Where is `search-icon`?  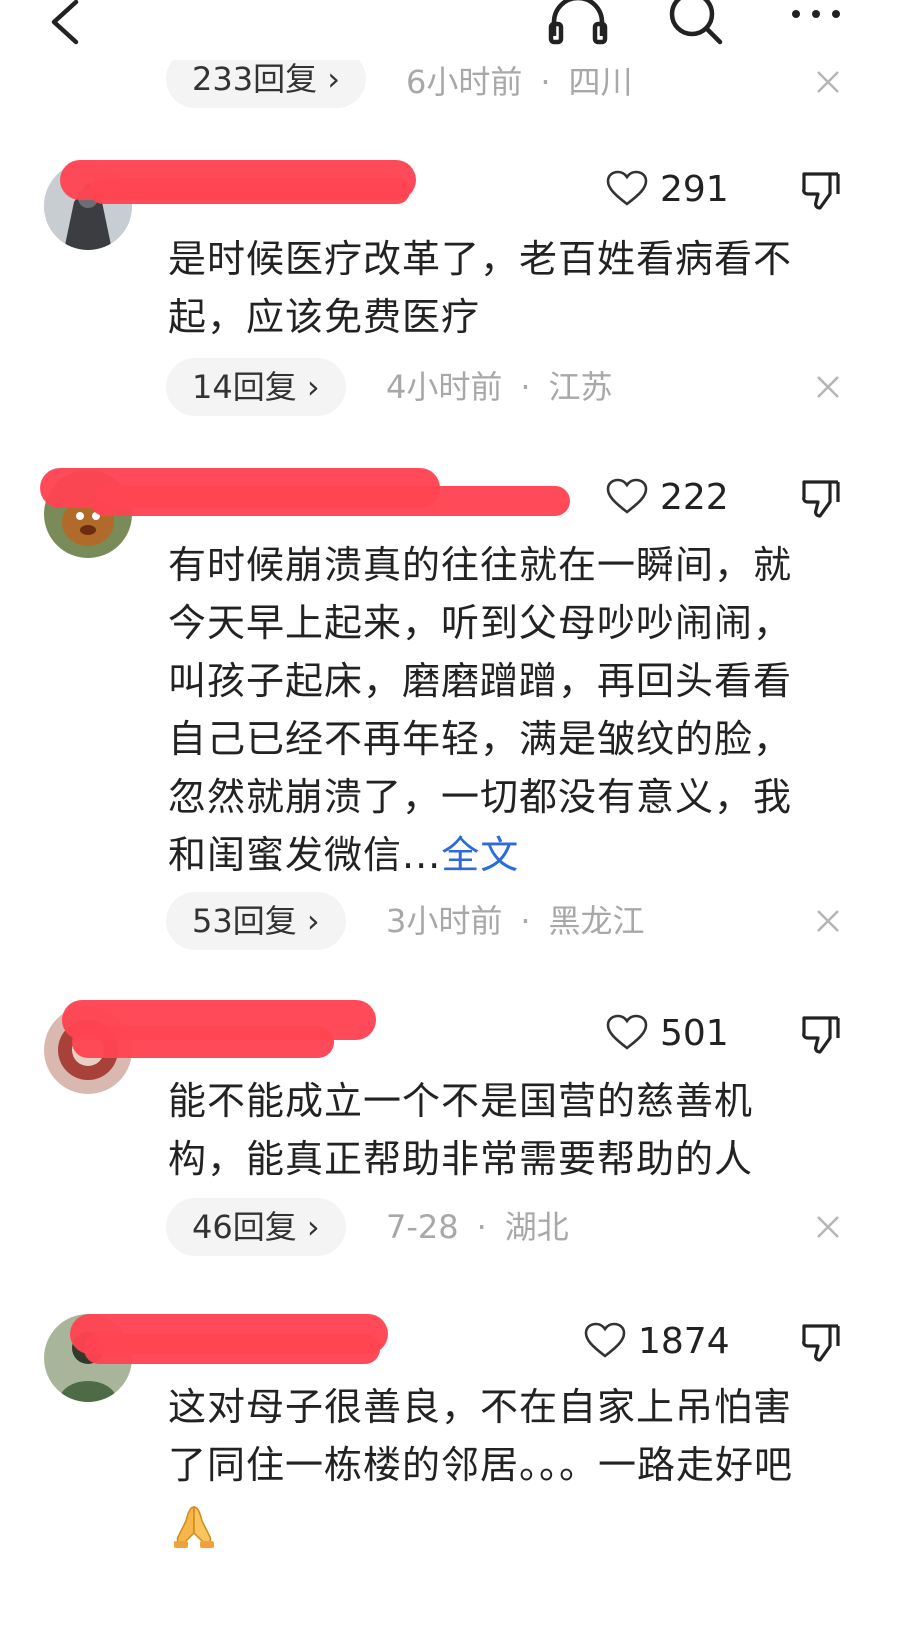 search-icon is located at coordinates (696, 23).